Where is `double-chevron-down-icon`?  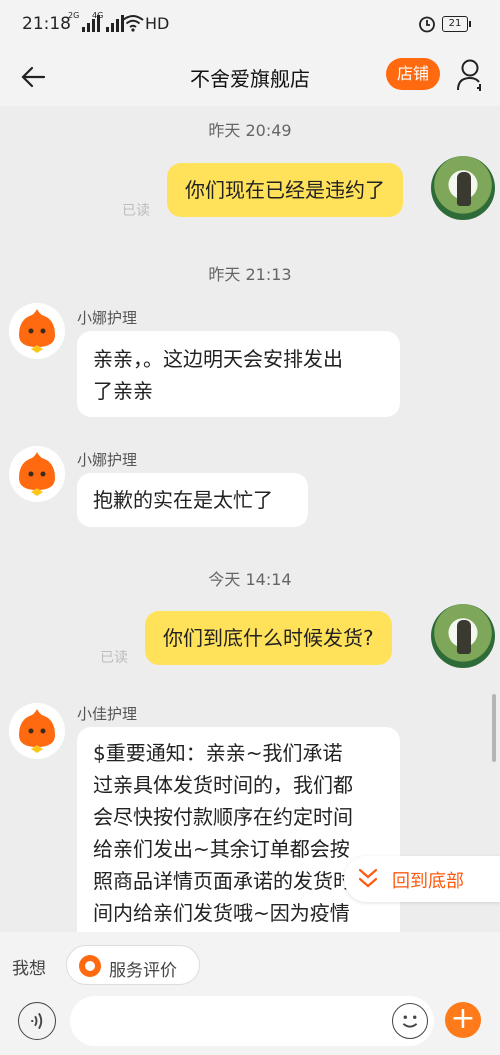
double-chevron-down-icon is located at coordinates (368, 878).